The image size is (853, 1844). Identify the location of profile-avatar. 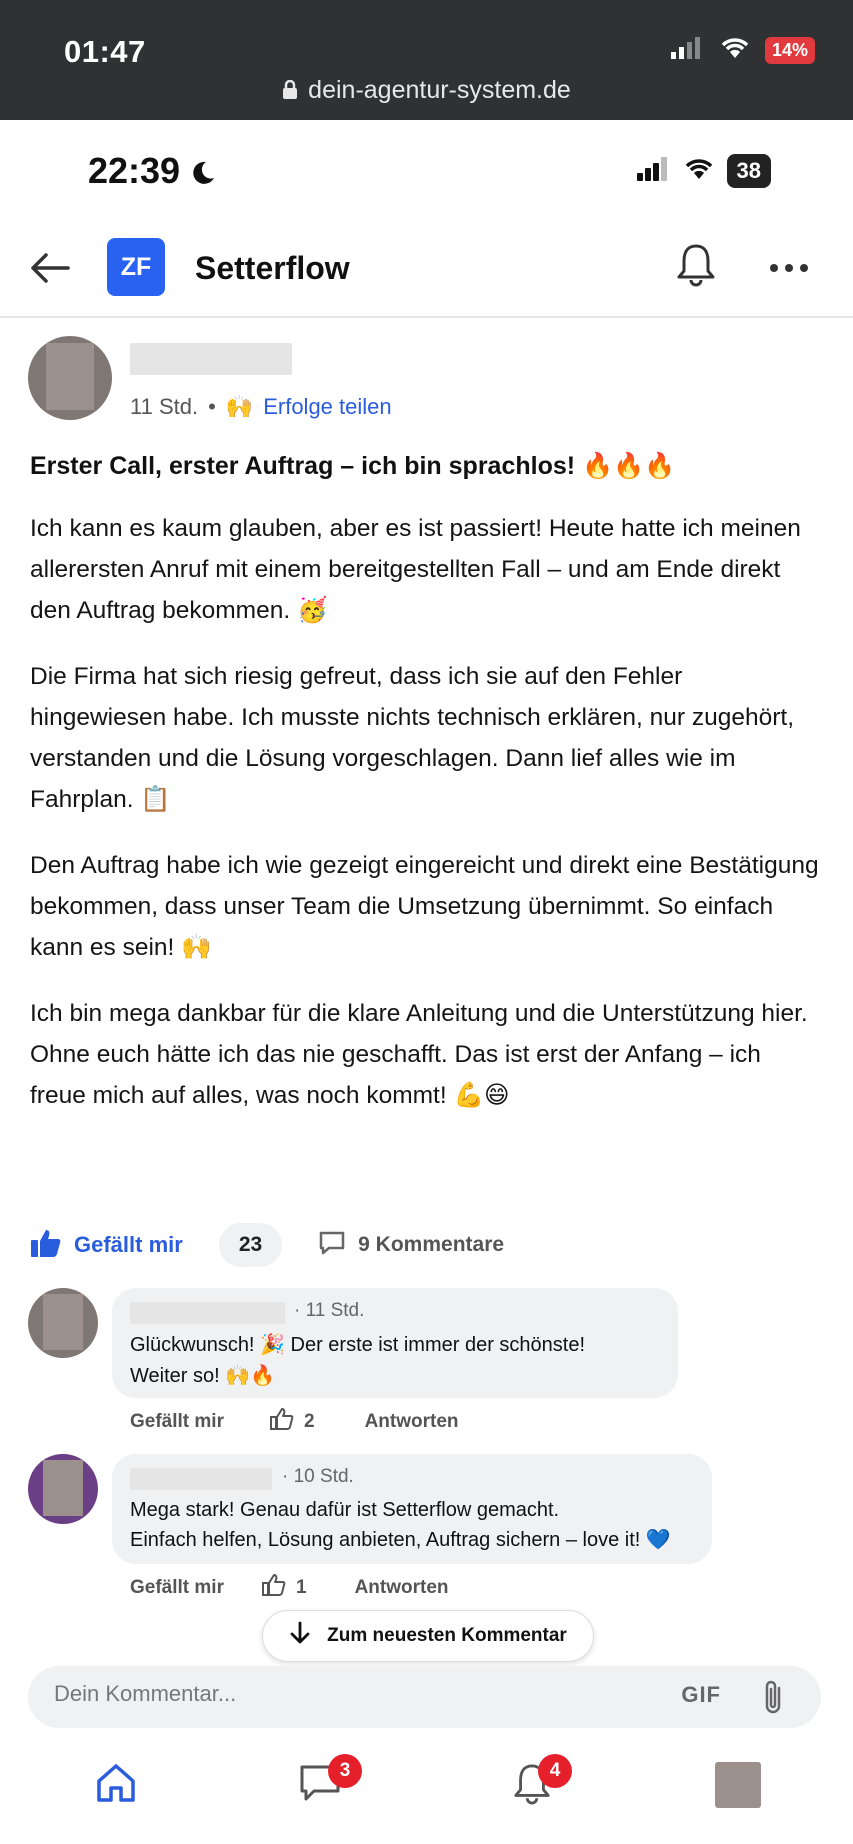
(738, 1785).